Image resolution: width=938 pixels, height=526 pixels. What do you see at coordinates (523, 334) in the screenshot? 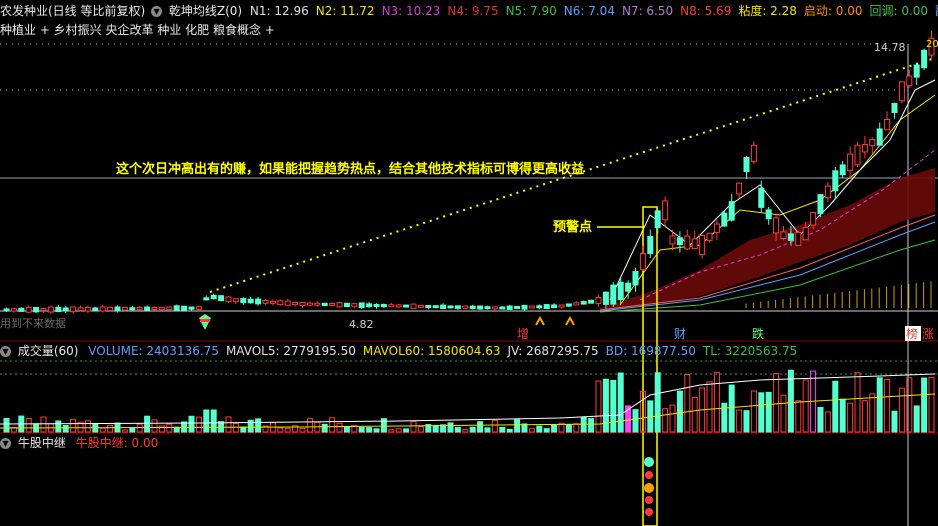
I see `signal-zeng: 增` at bounding box center [523, 334].